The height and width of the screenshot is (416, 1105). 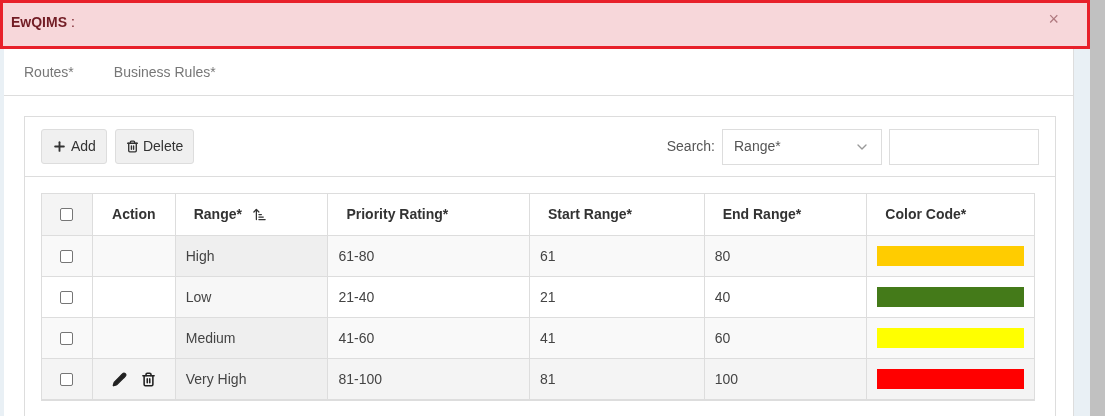 I want to click on column-header: End Range*, so click(x=762, y=214).